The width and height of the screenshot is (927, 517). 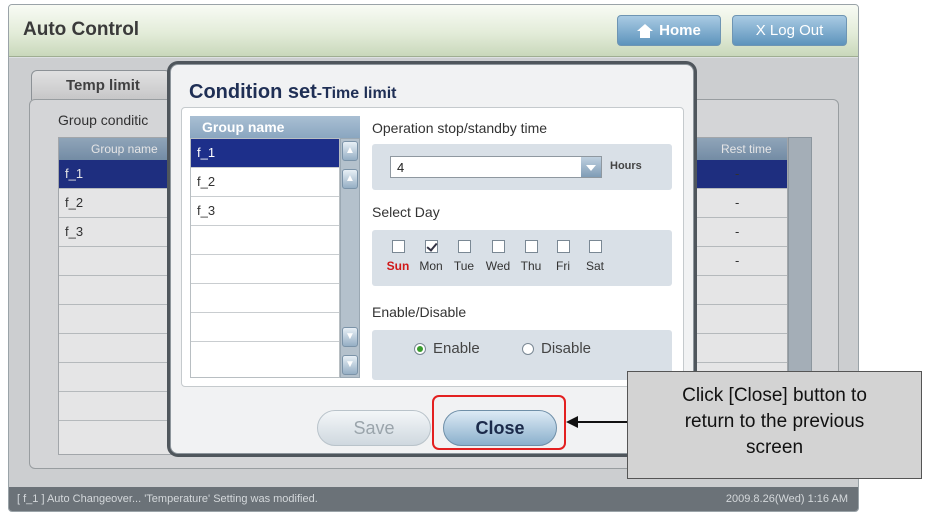 What do you see at coordinates (406, 212) in the screenshot?
I see `select-day-label: Select Day` at bounding box center [406, 212].